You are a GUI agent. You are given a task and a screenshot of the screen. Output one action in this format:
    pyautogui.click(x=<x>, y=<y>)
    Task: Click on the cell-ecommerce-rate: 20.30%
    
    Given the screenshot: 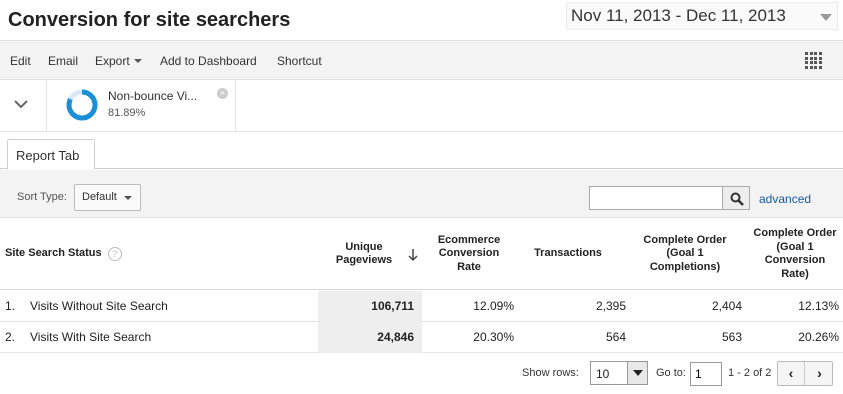 What is the action you would take?
    pyautogui.click(x=493, y=337)
    